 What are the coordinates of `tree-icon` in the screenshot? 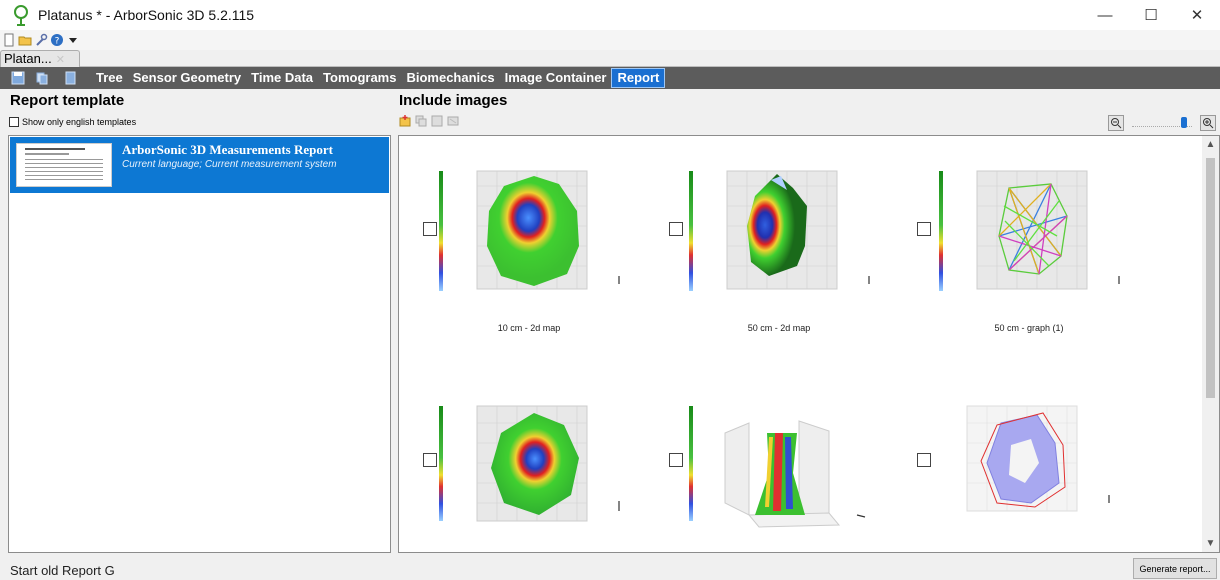 It's located at (21, 15).